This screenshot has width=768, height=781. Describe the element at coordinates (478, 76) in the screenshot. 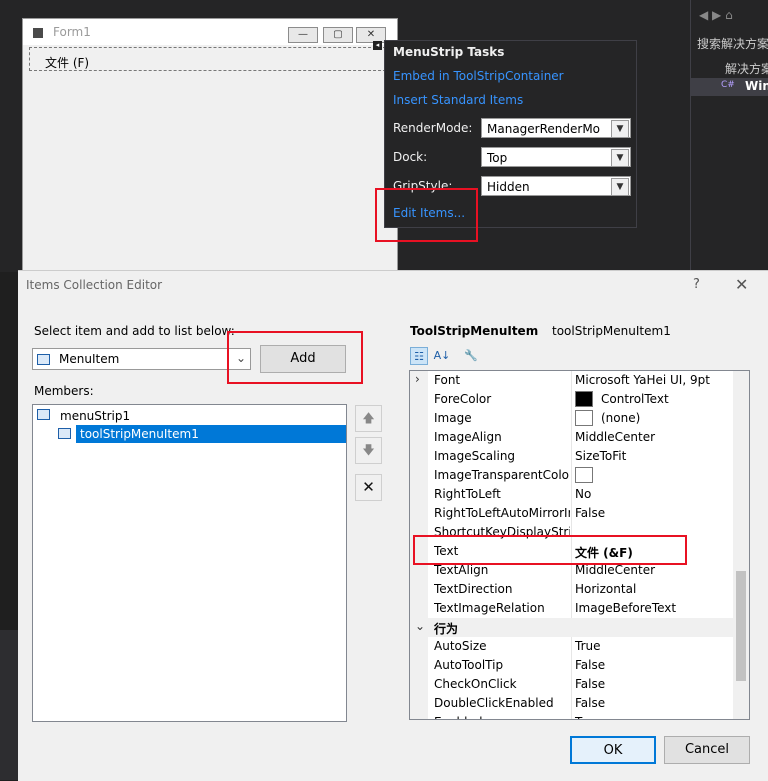

I see `embed-toolstripcontainer-link: Embed in ToolStripContainer` at that location.